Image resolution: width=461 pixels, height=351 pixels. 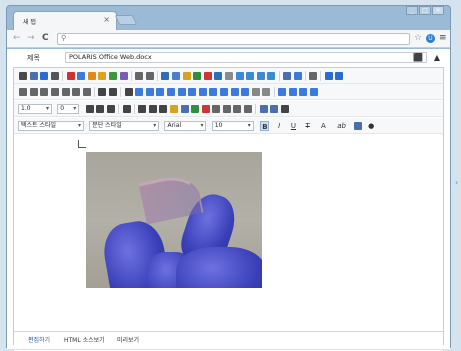 What do you see at coordinates (371, 126) in the screenshot?
I see `info-icon: ●` at bounding box center [371, 126].